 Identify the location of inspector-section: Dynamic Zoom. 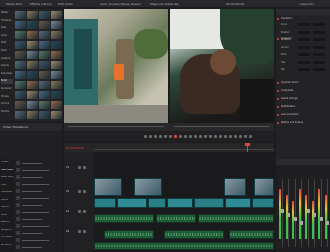
(304, 82).